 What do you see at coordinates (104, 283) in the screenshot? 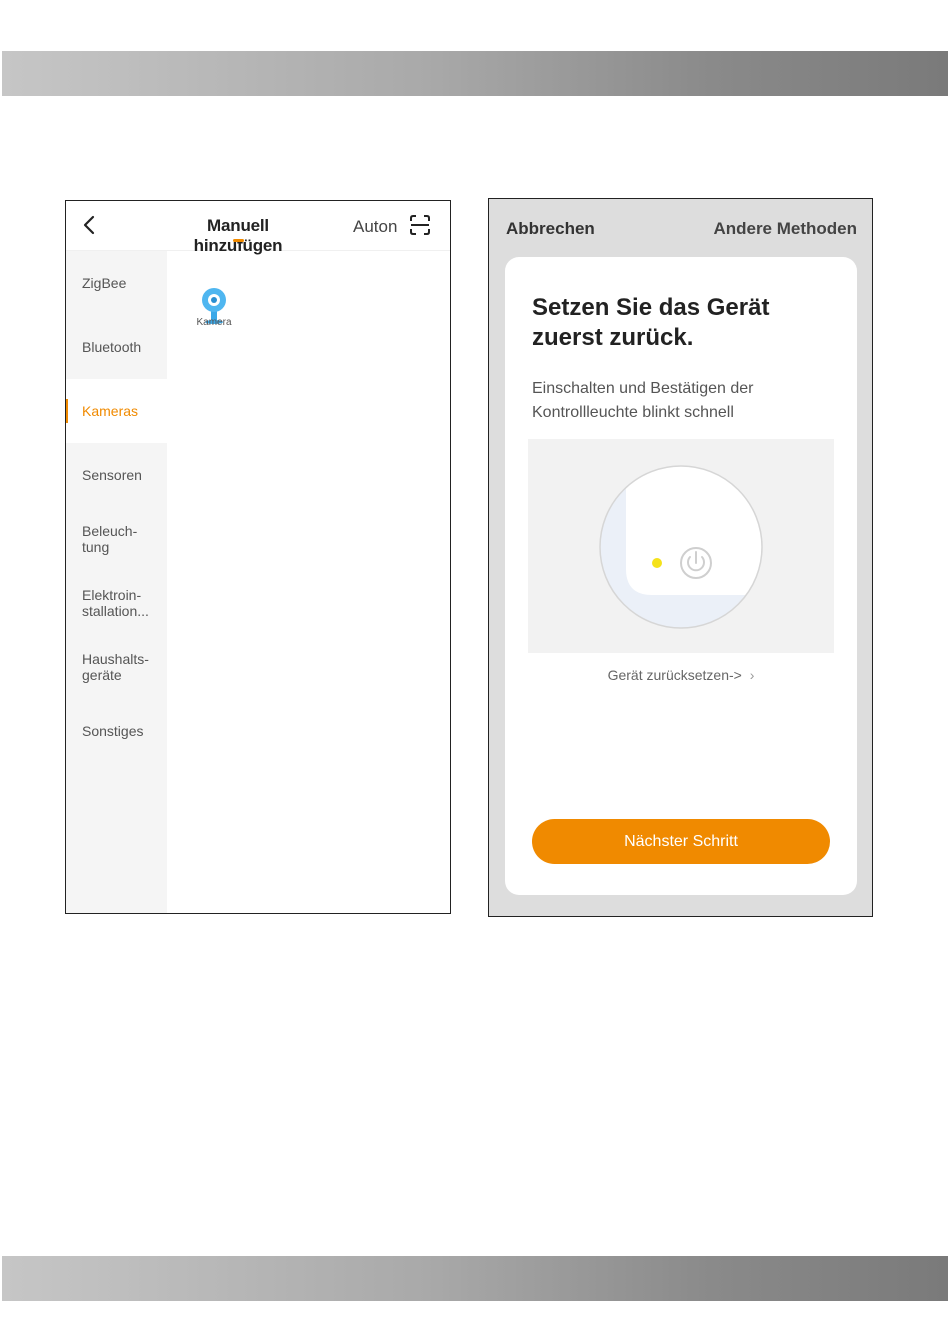
I see `sidebar-item-label: ZigBee` at bounding box center [104, 283].